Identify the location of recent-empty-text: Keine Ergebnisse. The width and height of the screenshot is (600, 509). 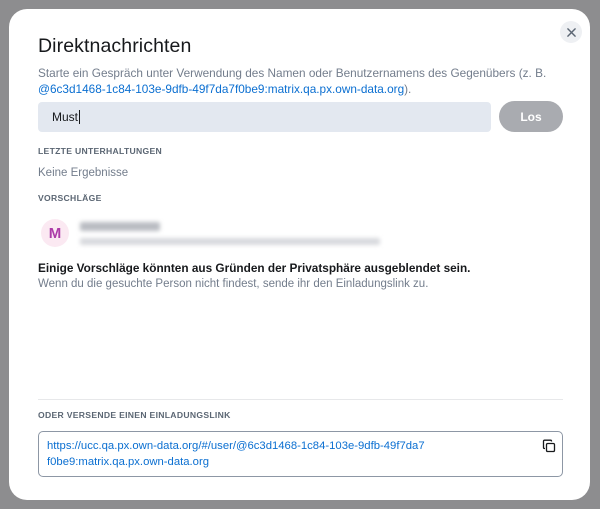
(83, 173).